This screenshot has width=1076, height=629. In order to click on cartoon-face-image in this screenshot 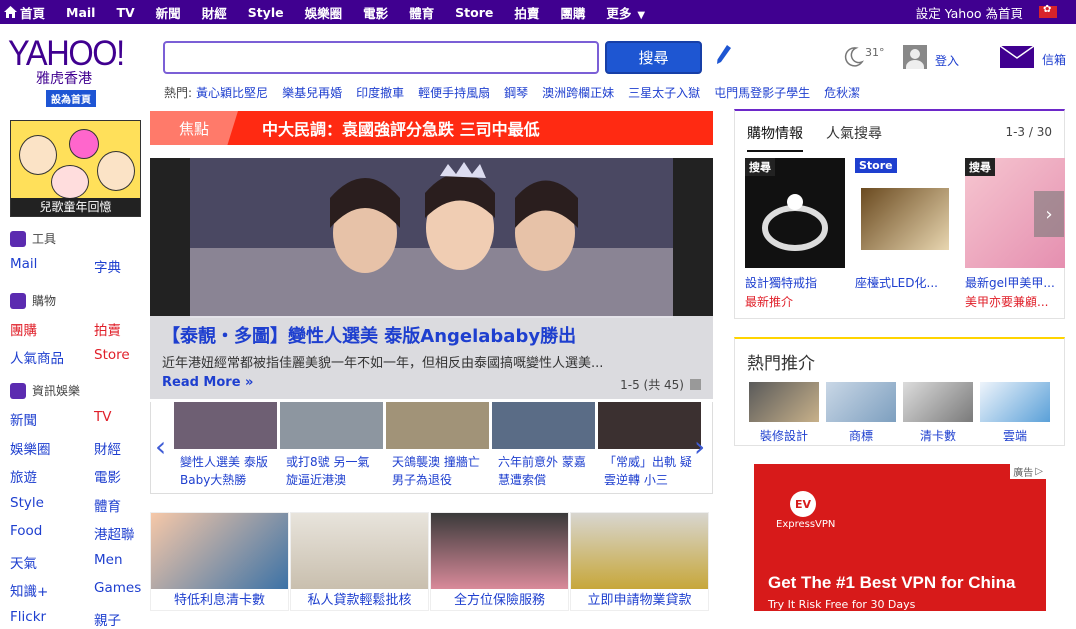, I will do `click(38, 155)`.